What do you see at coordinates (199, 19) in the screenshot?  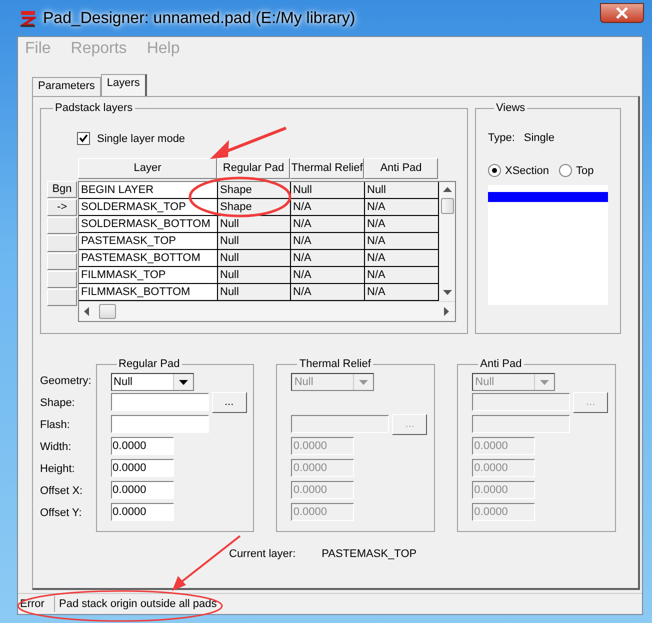 I see `window-title: Pad_Designer: unnamed.pad (E:/My library)` at bounding box center [199, 19].